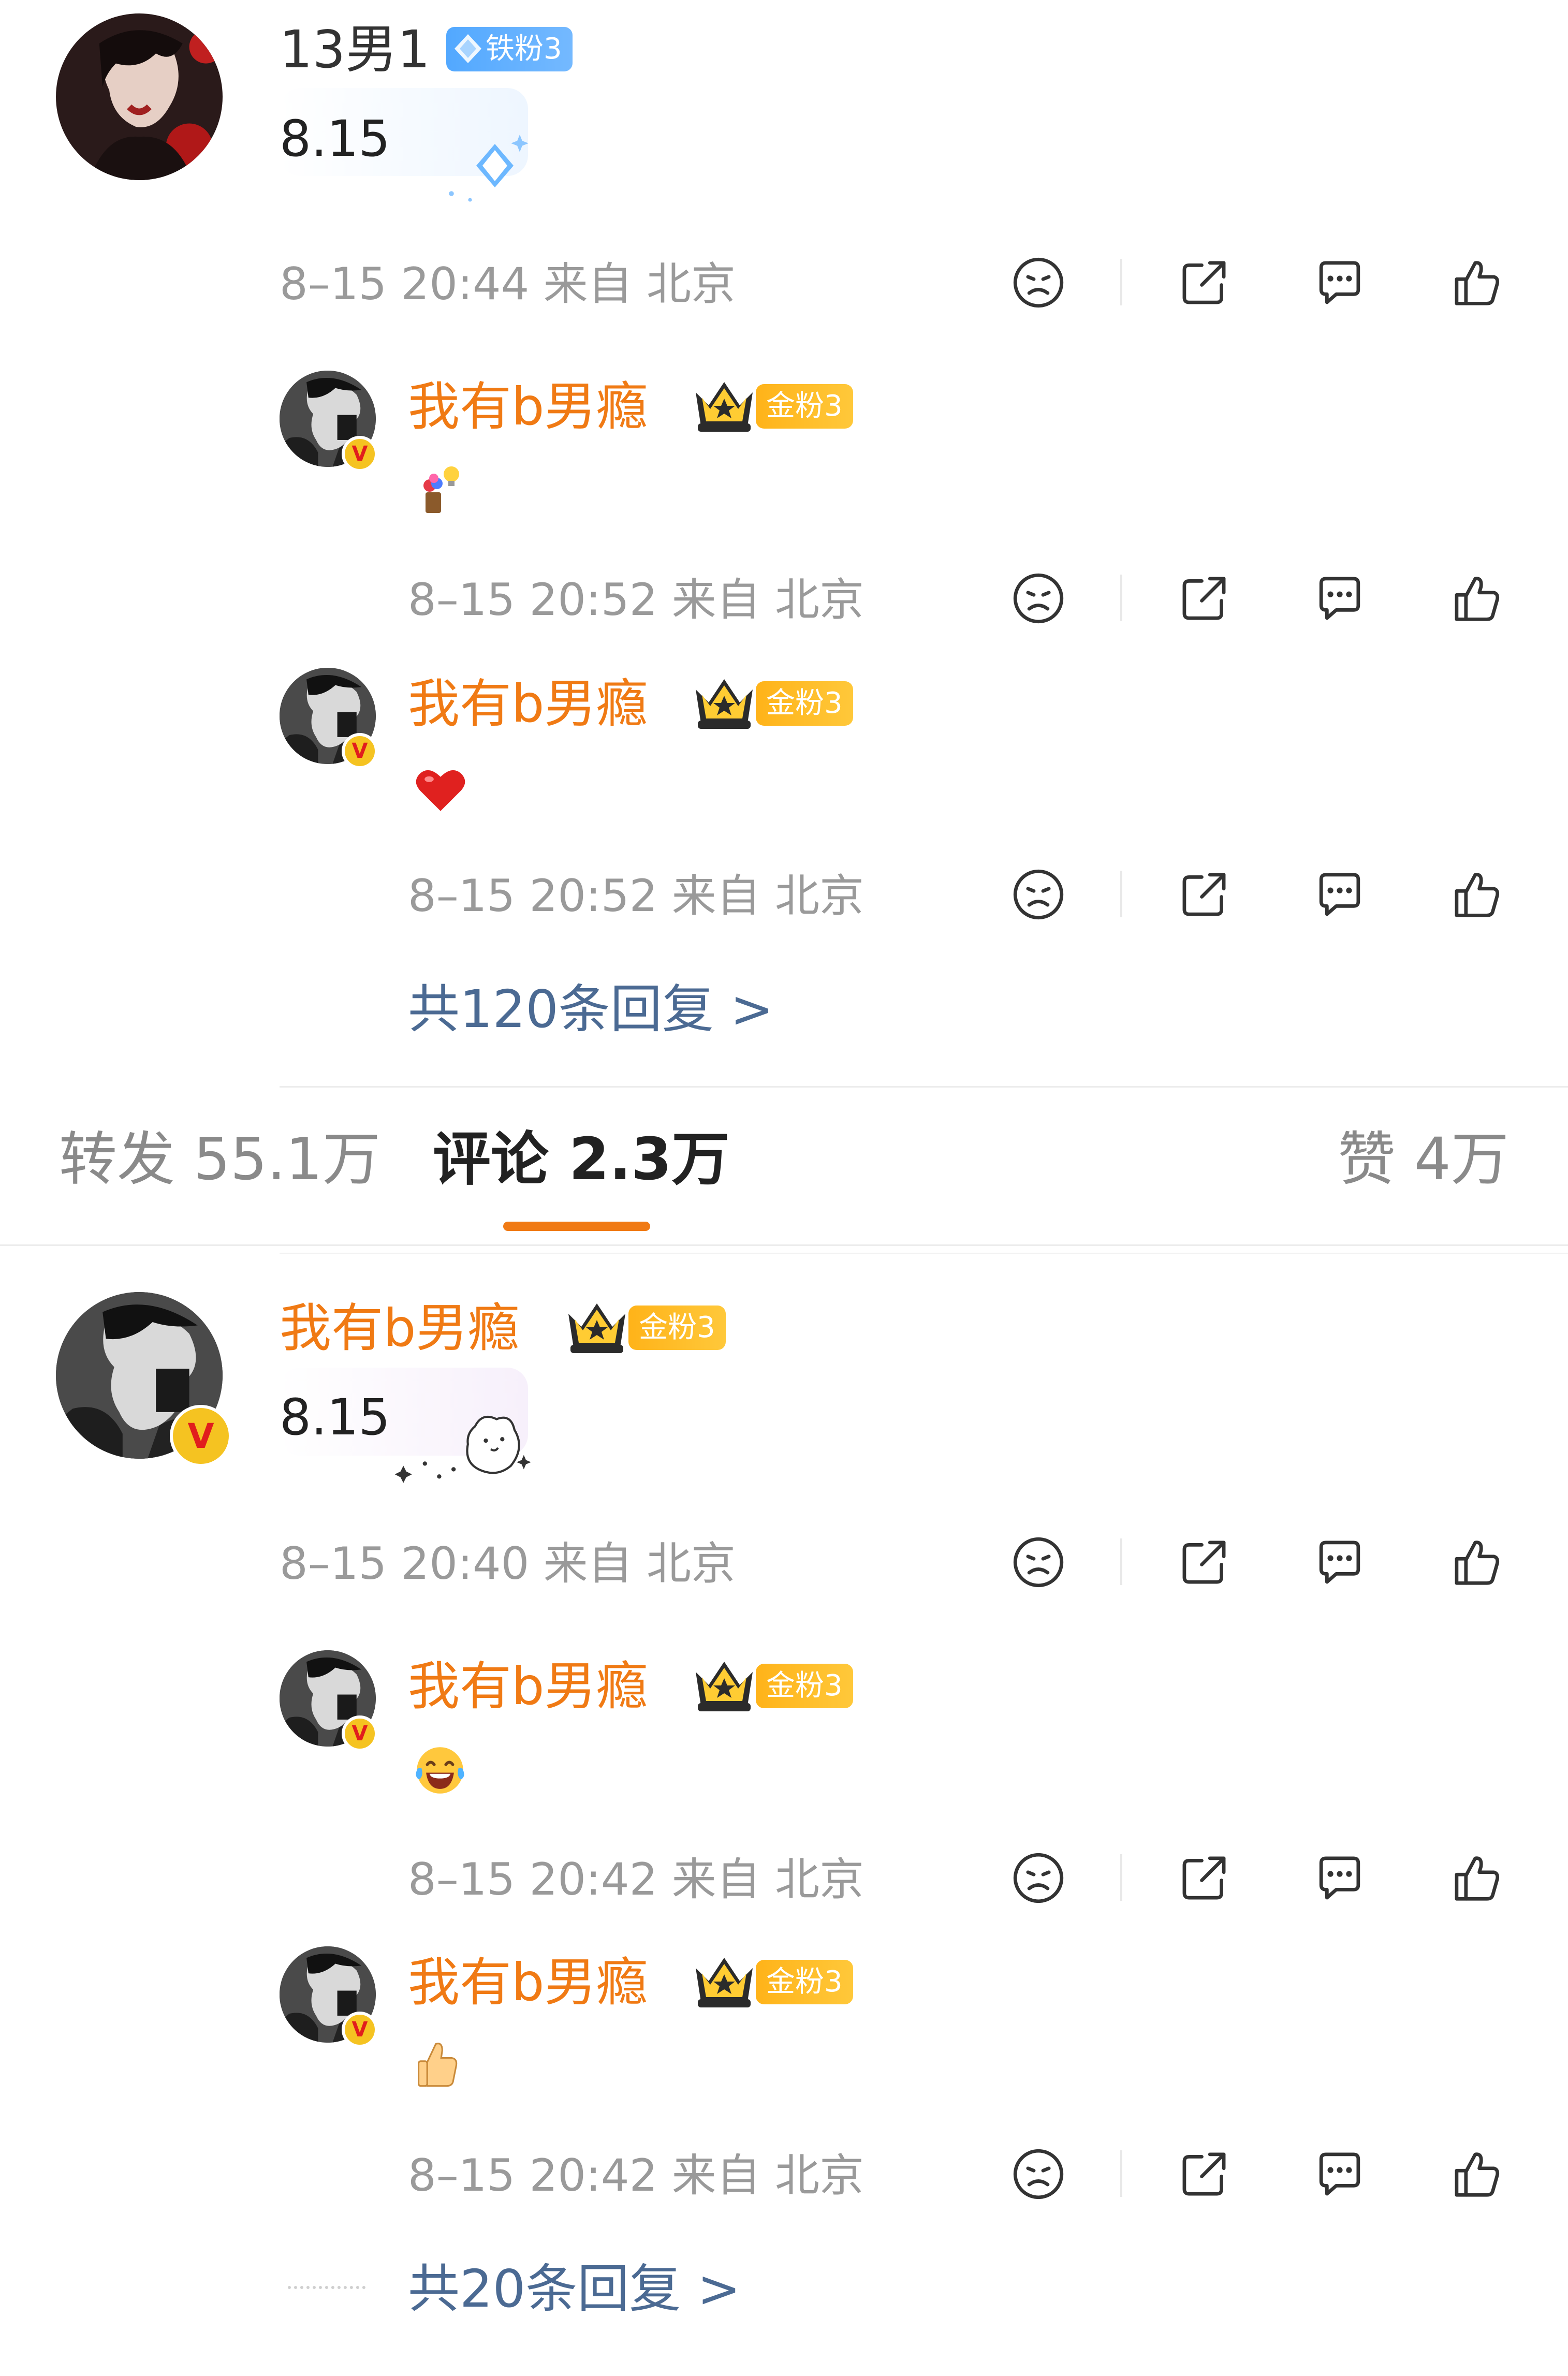  What do you see at coordinates (581, 1160) in the screenshot?
I see `tab-comments: 评论 2.3万` at bounding box center [581, 1160].